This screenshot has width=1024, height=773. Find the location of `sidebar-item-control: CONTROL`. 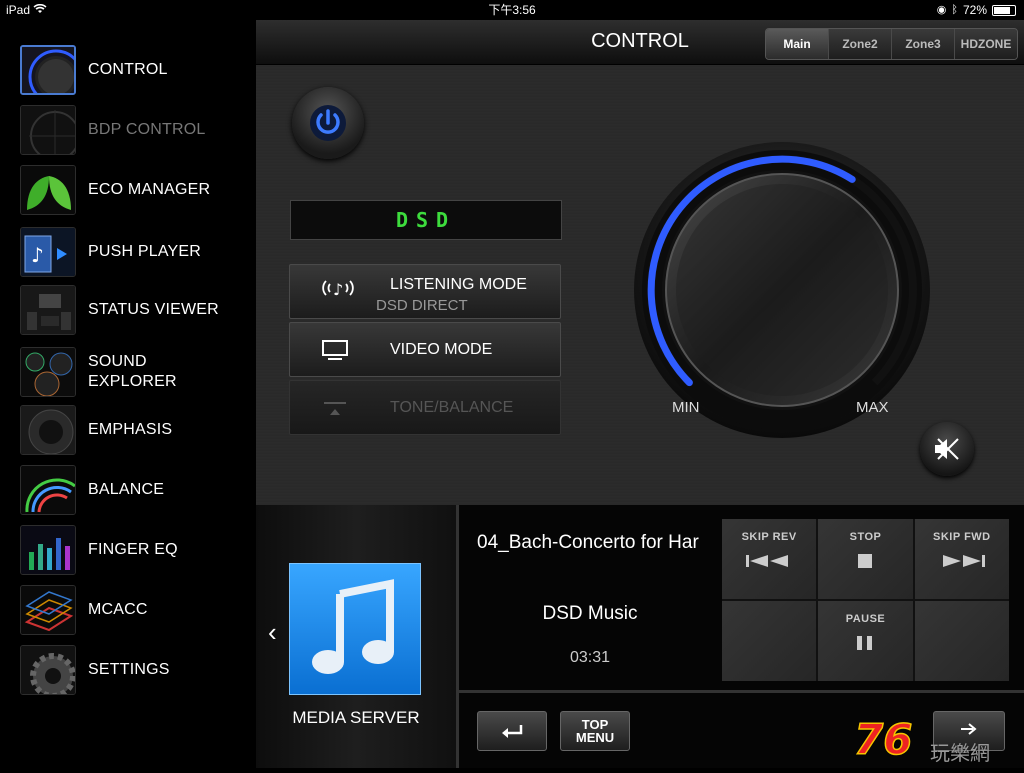

sidebar-item-control: CONTROL is located at coordinates (135, 70).